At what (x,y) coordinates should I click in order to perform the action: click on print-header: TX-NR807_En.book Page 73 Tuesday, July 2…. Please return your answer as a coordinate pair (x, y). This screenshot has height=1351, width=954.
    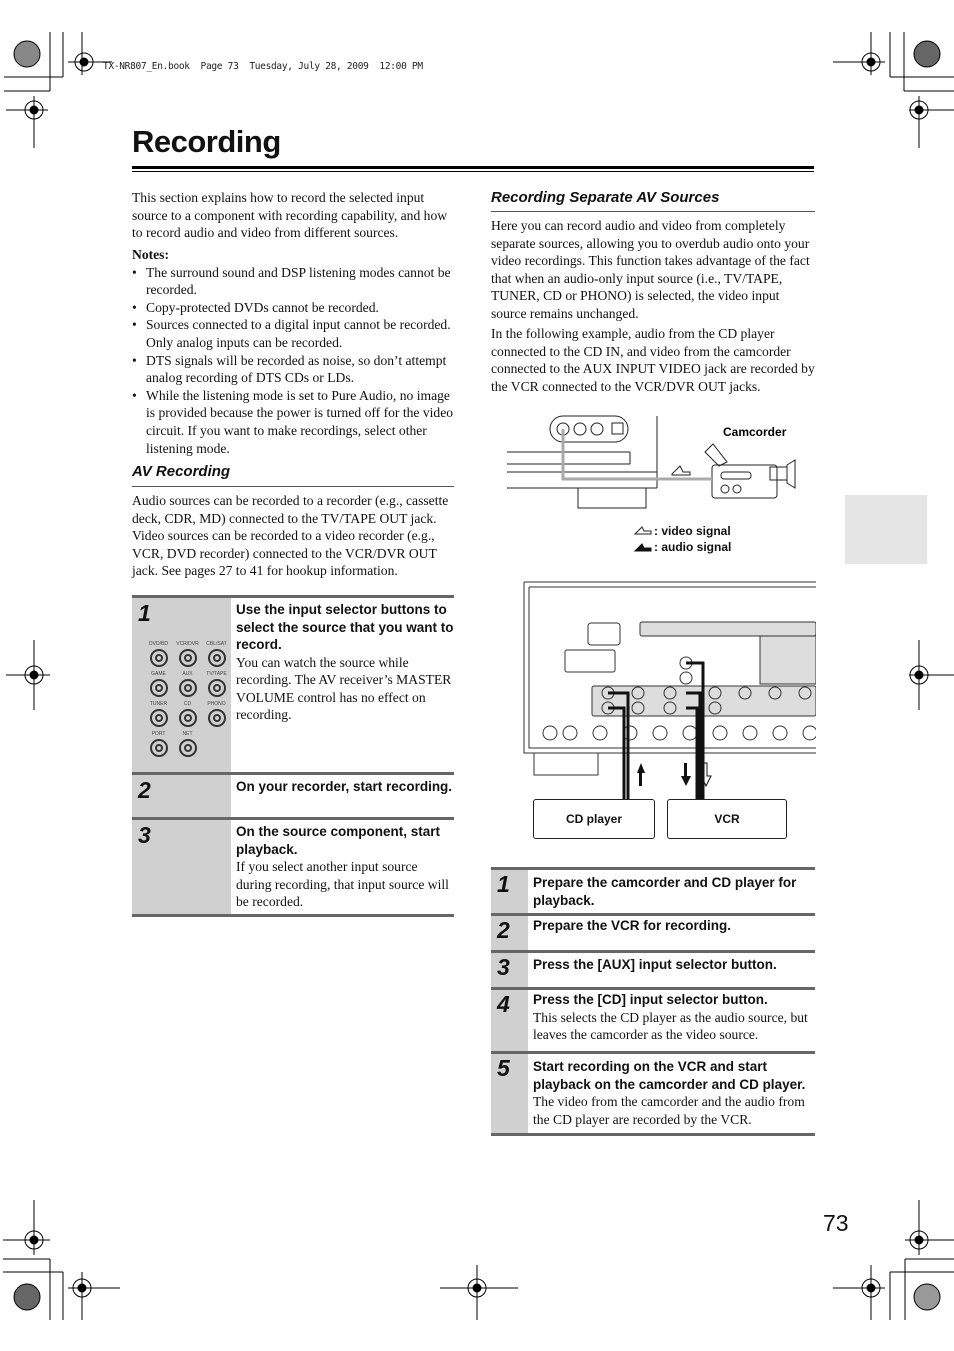
    Looking at the image, I should click on (263, 66).